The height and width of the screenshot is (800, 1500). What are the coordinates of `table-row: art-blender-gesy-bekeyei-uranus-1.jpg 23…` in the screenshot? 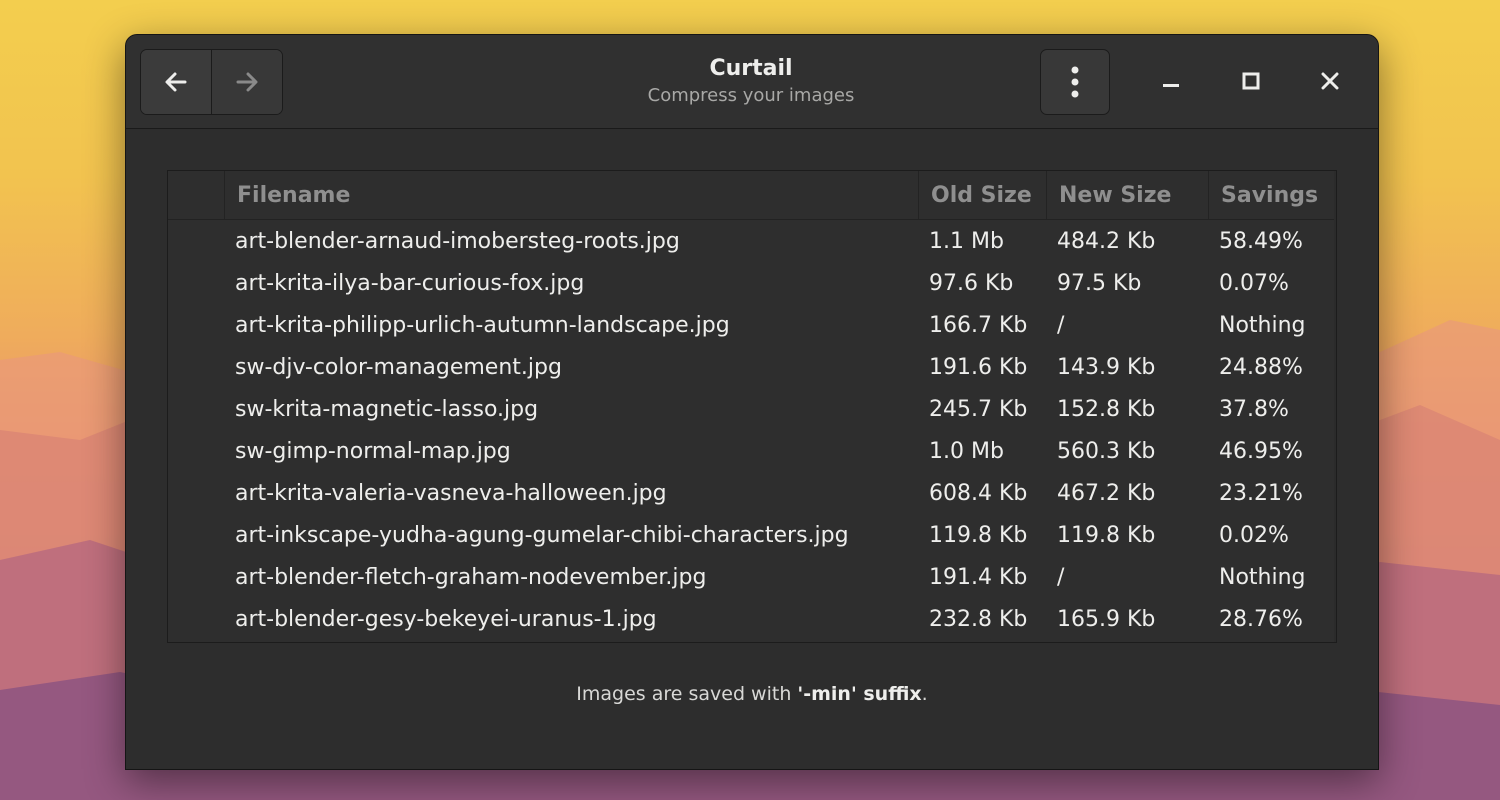 It's located at (752, 620).